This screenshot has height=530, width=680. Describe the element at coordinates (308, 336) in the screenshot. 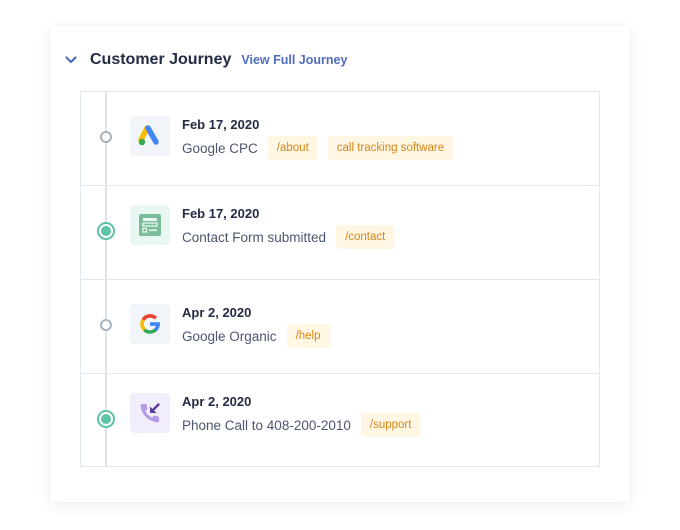

I see `page-tag: /help` at that location.